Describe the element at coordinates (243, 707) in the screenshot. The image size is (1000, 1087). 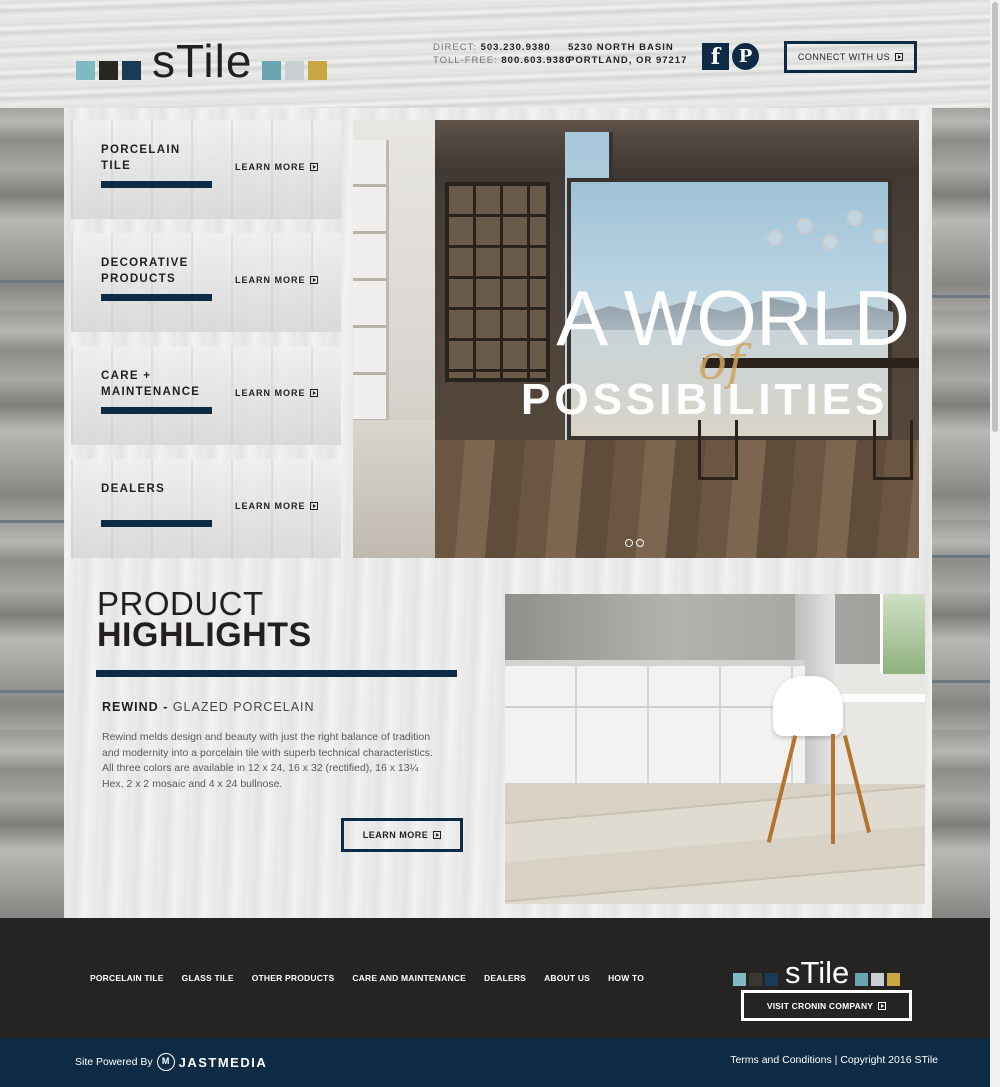
I see `product-type: GLAZED PORCELAIN` at that location.